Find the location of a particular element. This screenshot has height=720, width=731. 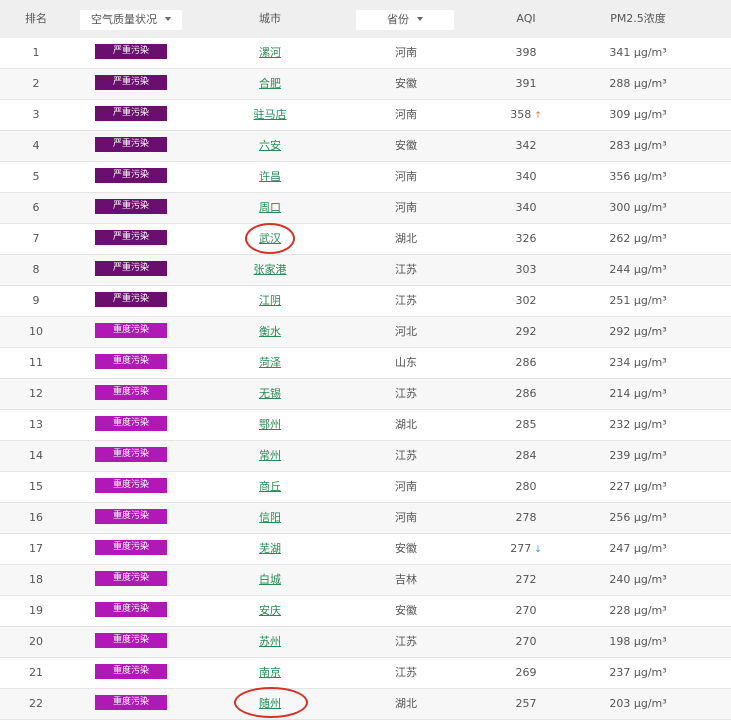

table-row: 15 重度污染 商丘 河南 280 227 μg/m³ is located at coordinates (365, 487).